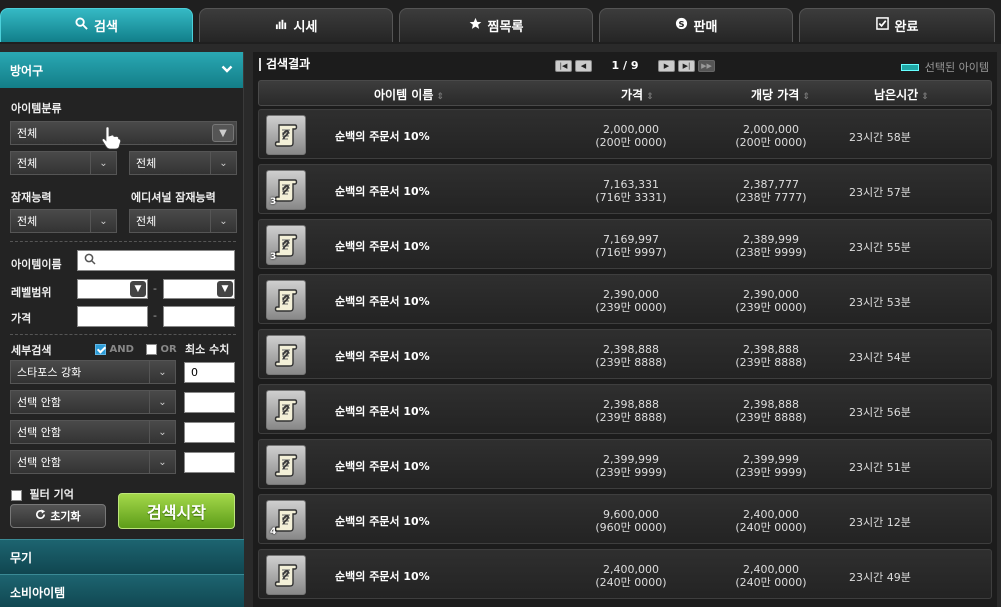 This screenshot has width=1001, height=607. I want to click on detail-option-4-value: 선택 안함, so click(39, 462).